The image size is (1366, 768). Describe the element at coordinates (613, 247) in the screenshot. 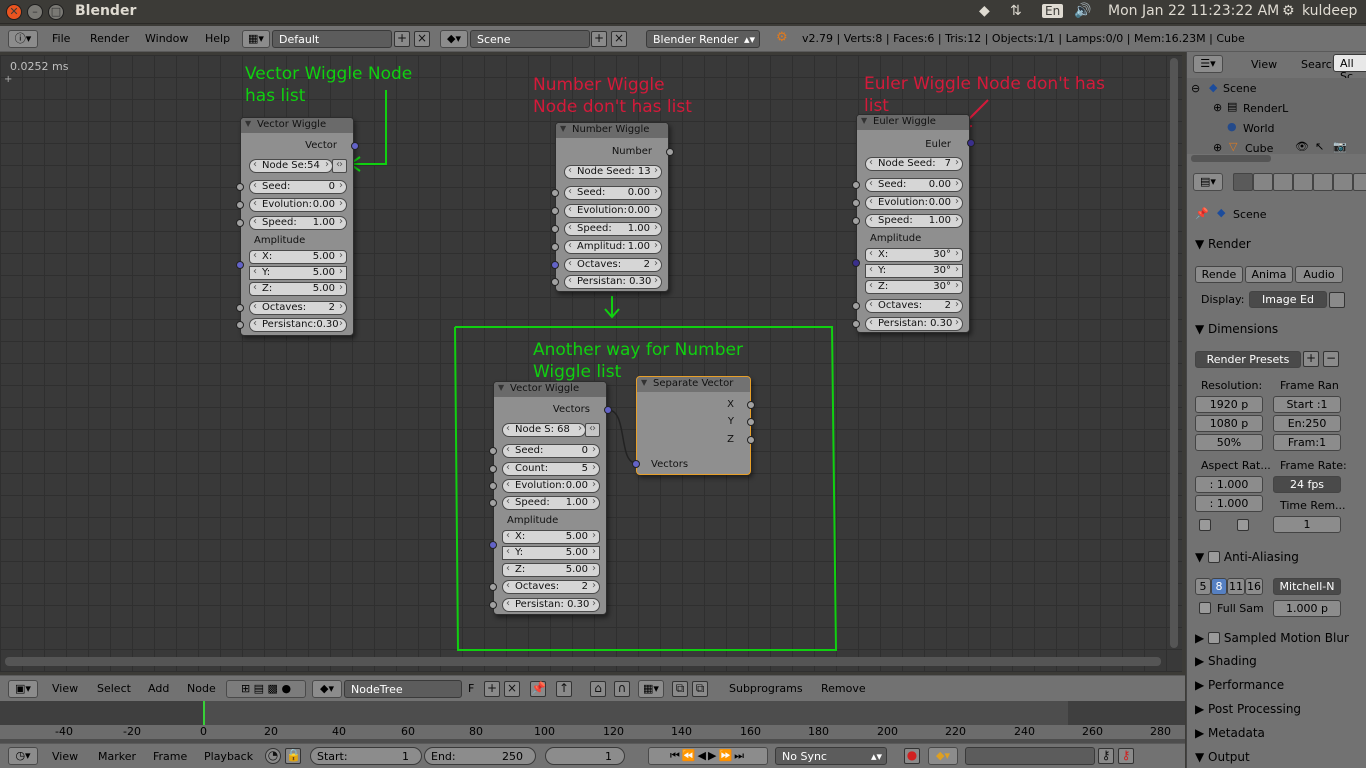

I see `amplitude-field: Amplitud:1.00` at that location.